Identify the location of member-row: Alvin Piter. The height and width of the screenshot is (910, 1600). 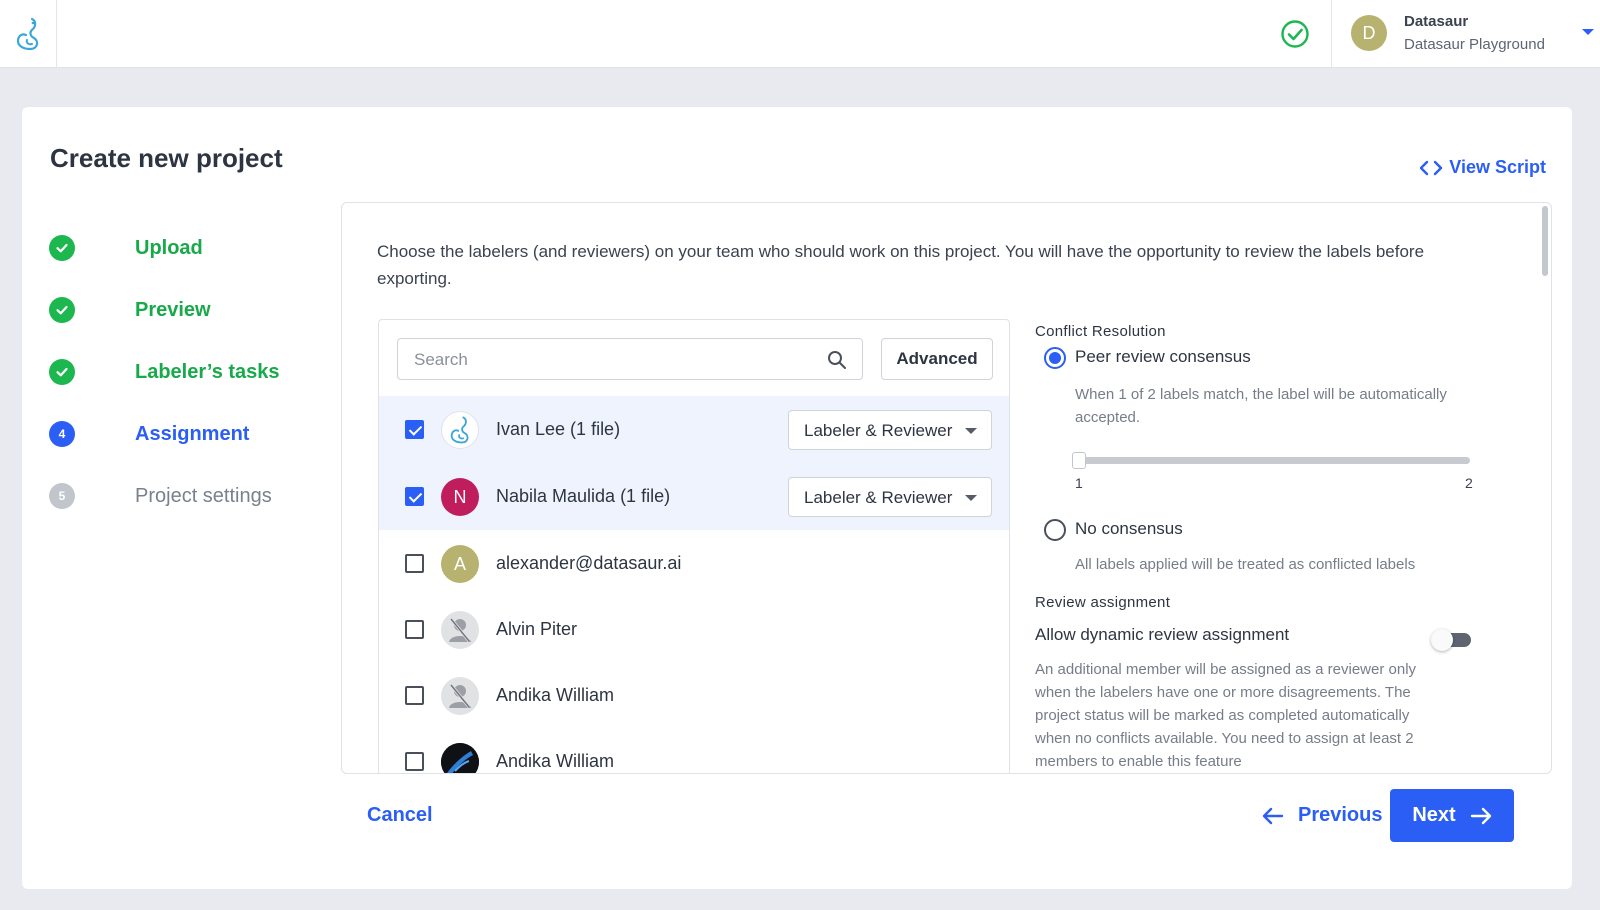
(694, 629).